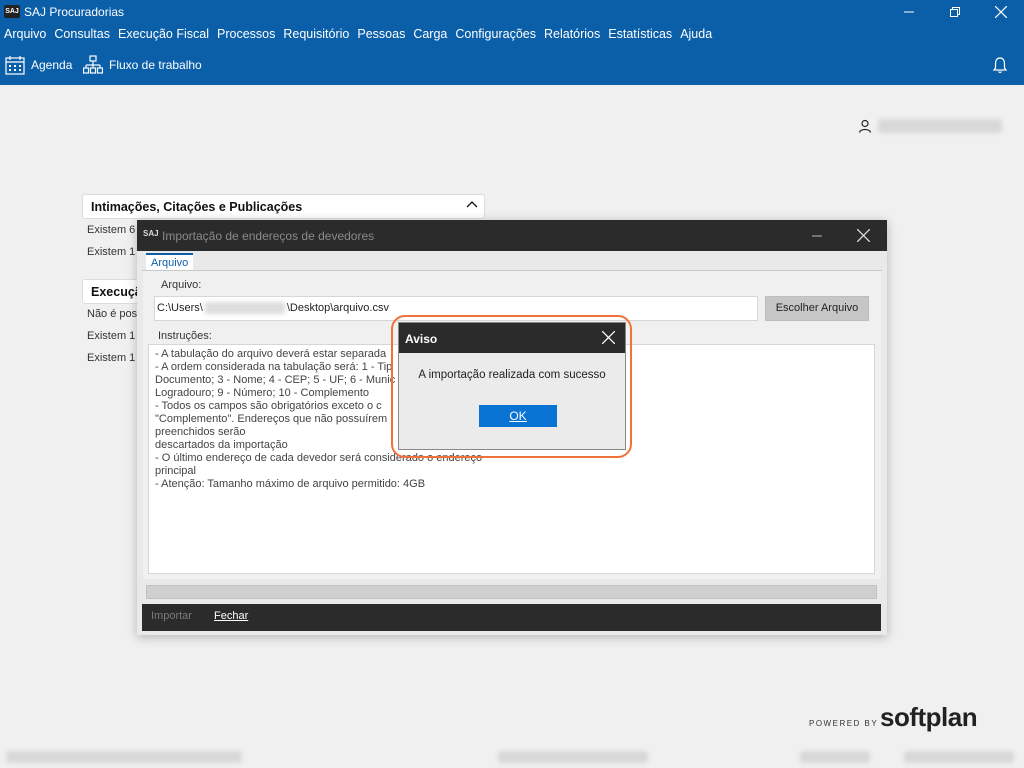 This screenshot has height=768, width=1024. What do you see at coordinates (337, 308) in the screenshot?
I see `file-path-end: \Desktop\arquivo.csv` at bounding box center [337, 308].